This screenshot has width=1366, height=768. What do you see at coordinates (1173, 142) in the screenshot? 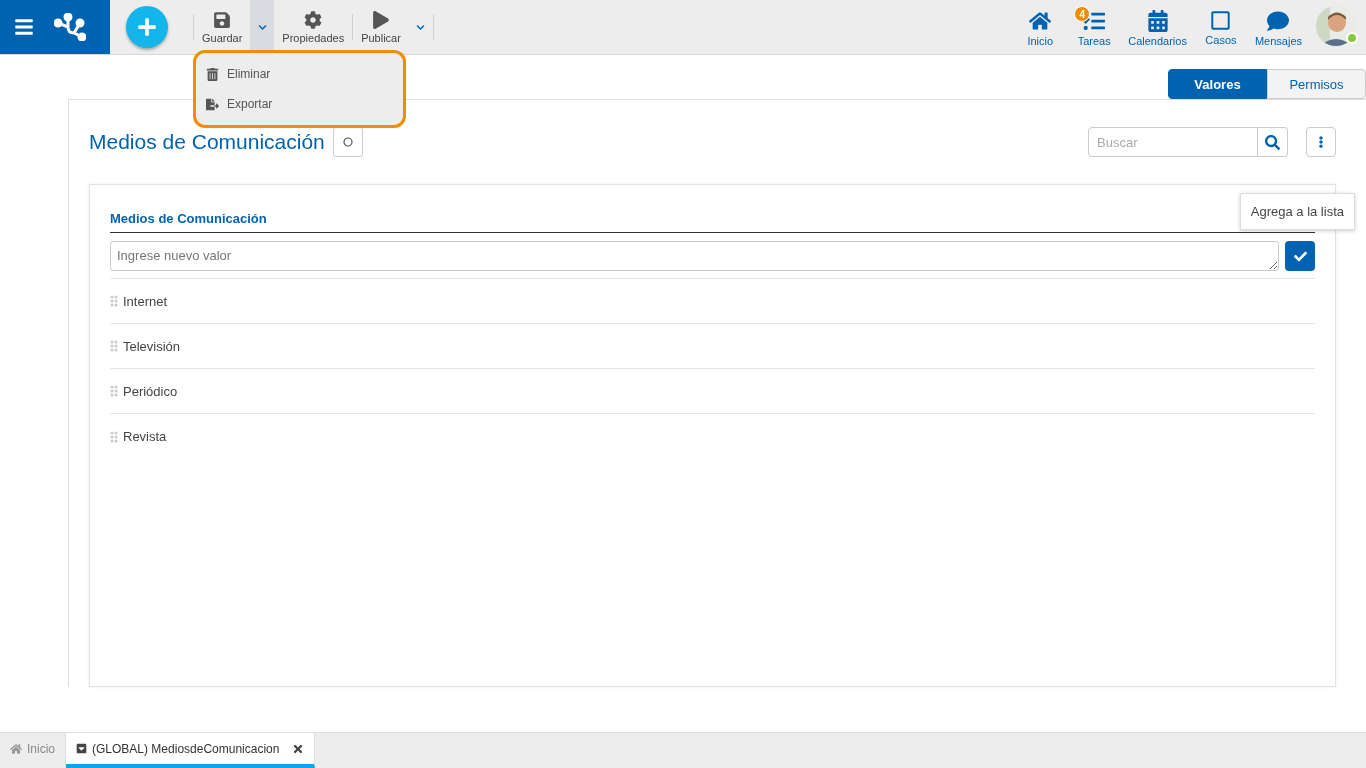
I see `search-field: Buscar` at bounding box center [1173, 142].